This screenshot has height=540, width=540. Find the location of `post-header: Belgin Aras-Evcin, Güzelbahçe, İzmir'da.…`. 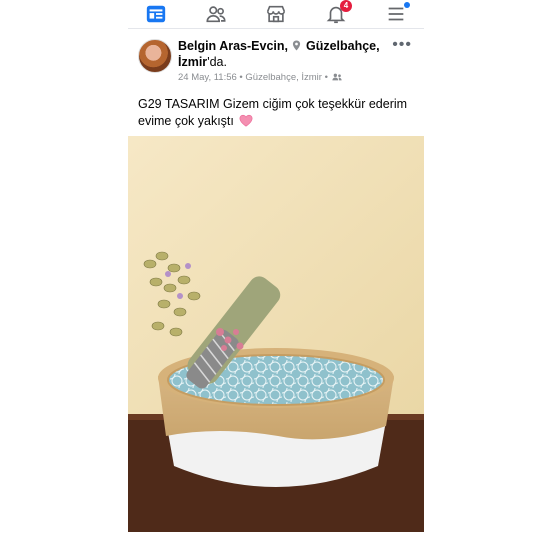

post-header: Belgin Aras-Evcin, Güzelbahçe, İzmir'da.… is located at coordinates (276, 60).